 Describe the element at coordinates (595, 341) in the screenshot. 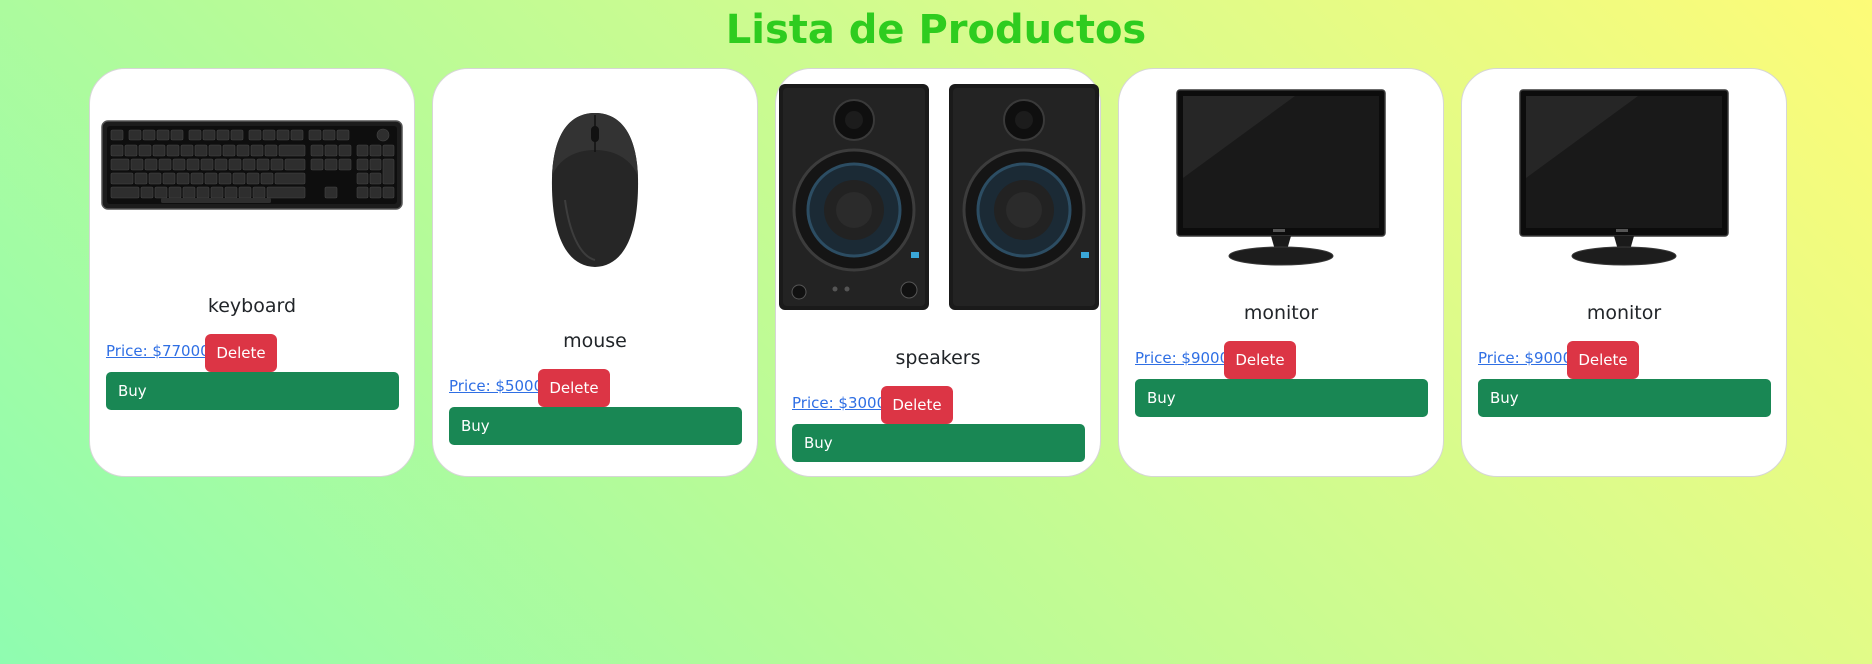

I see `product-name: mouse` at that location.